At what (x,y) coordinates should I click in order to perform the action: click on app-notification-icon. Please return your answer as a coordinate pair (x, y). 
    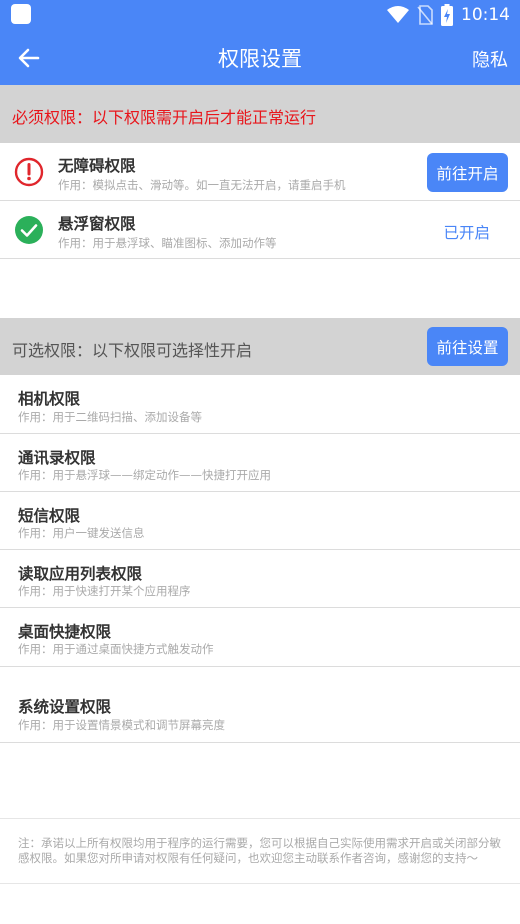
    Looking at the image, I should click on (21, 14).